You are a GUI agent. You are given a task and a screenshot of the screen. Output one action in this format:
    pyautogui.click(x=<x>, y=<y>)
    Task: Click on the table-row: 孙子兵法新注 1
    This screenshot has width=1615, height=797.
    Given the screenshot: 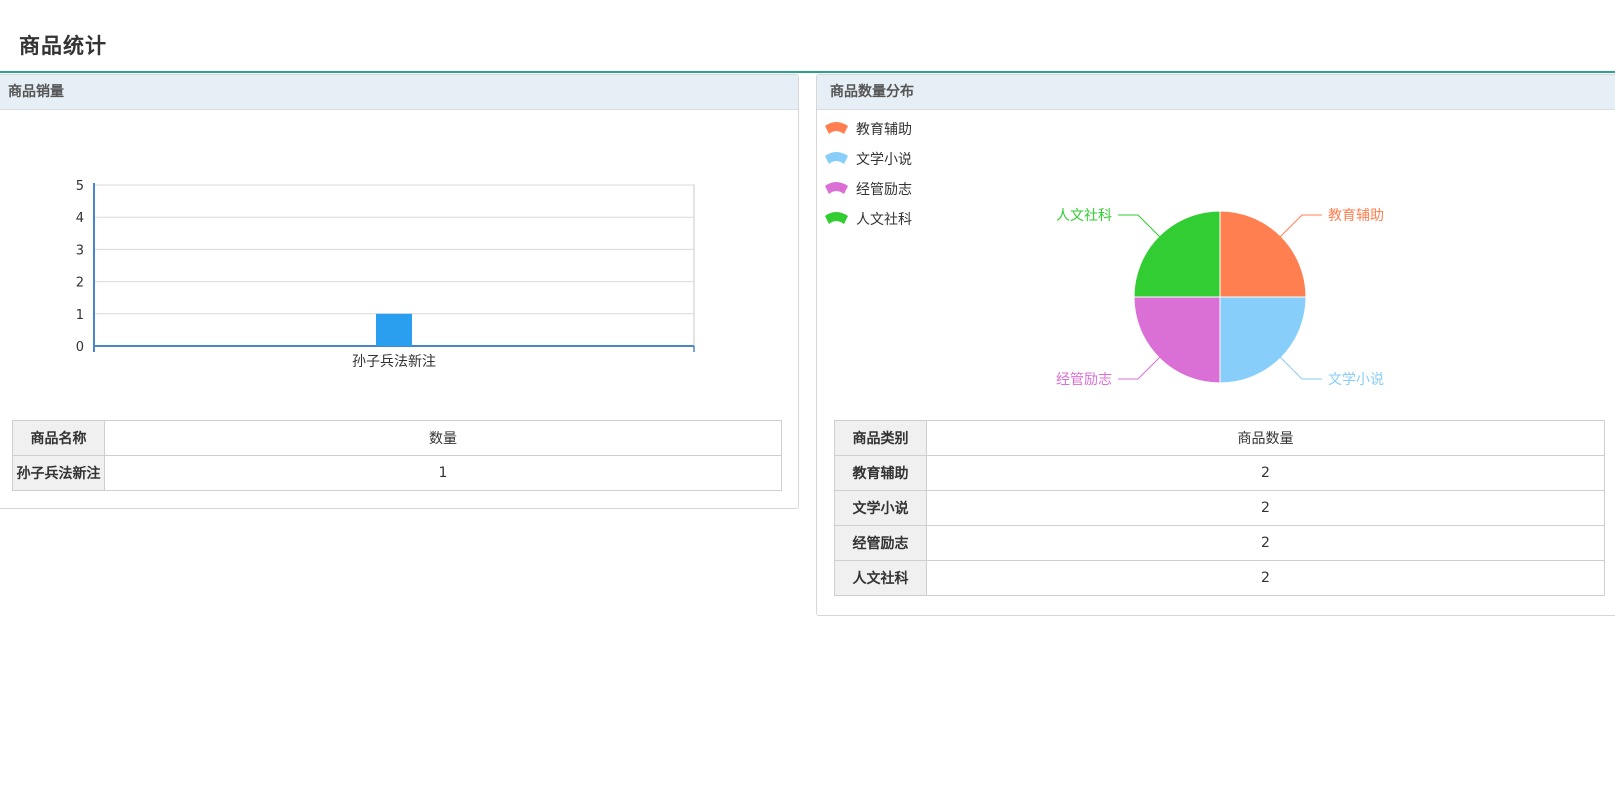 What is the action you would take?
    pyautogui.click(x=397, y=473)
    